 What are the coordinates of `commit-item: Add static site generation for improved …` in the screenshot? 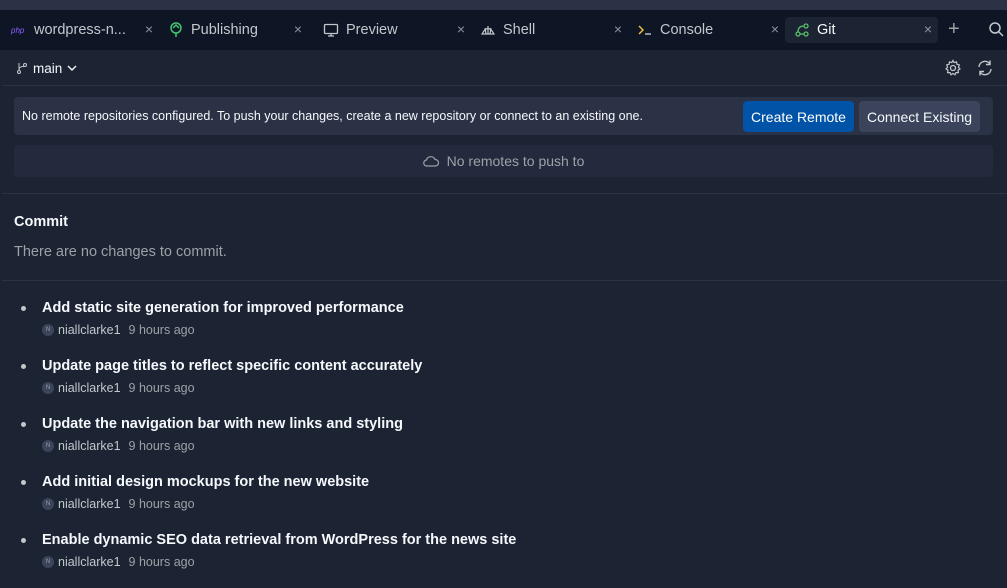 It's located at (504, 327).